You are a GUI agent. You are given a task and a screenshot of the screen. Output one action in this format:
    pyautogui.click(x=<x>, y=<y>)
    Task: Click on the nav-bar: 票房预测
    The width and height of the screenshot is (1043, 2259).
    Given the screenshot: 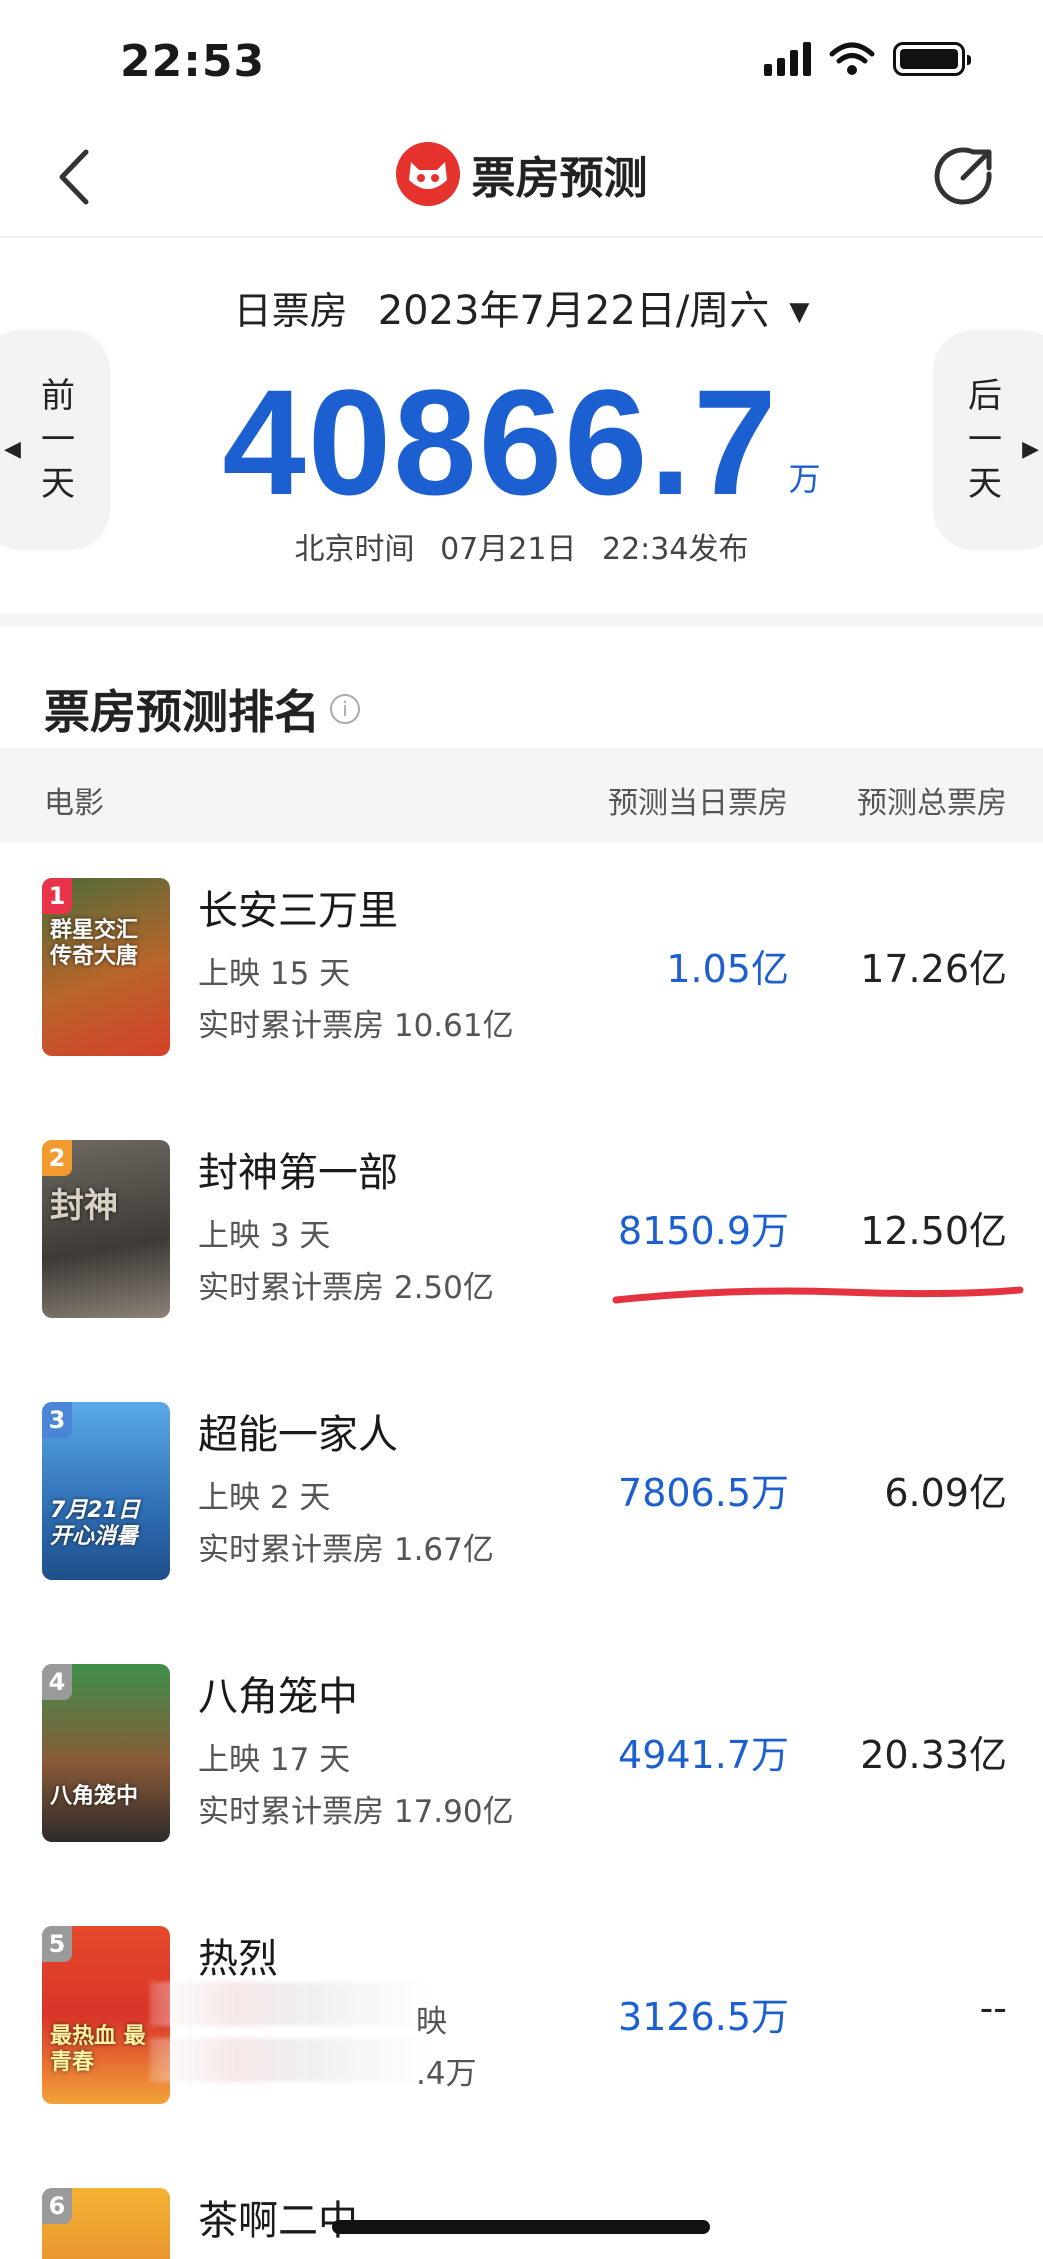 What is the action you would take?
    pyautogui.click(x=521, y=179)
    